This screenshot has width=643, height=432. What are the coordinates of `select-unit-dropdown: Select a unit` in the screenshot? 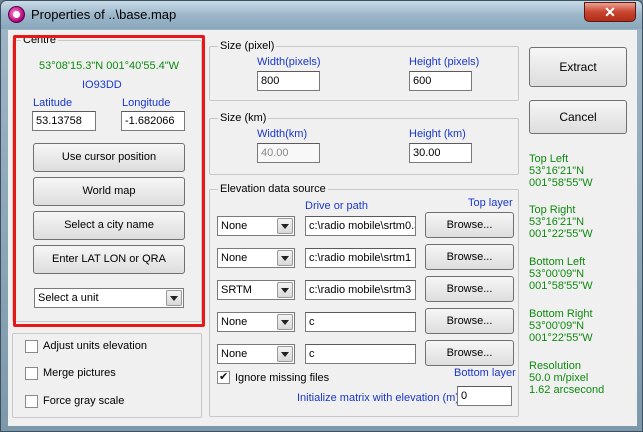 It's located at (109, 298).